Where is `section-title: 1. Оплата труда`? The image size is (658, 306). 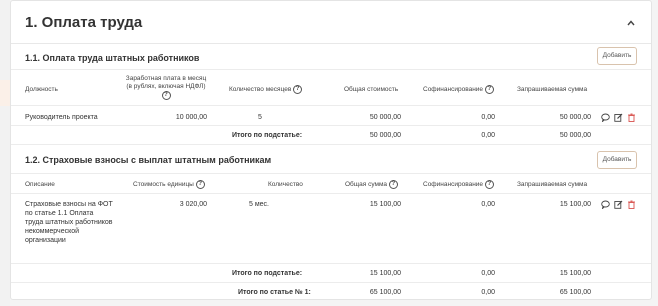 section-title: 1. Оплата труда is located at coordinates (84, 22).